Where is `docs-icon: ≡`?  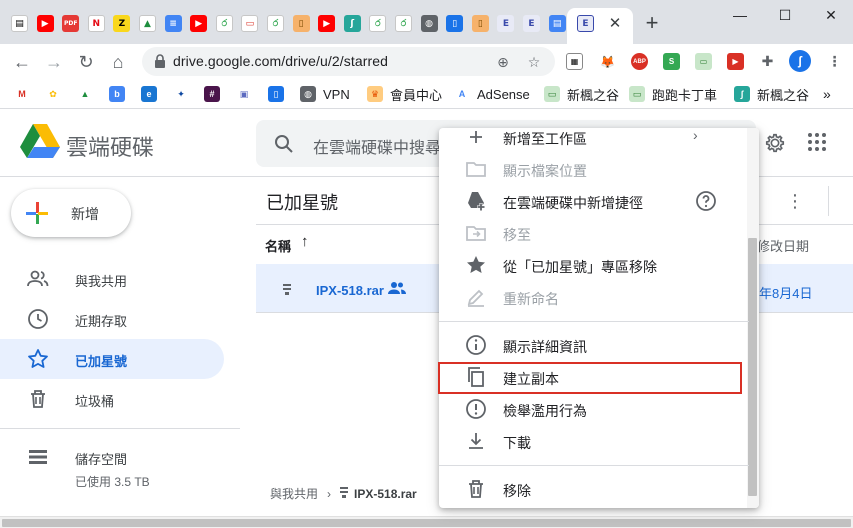 docs-icon: ≡ is located at coordinates (173, 23).